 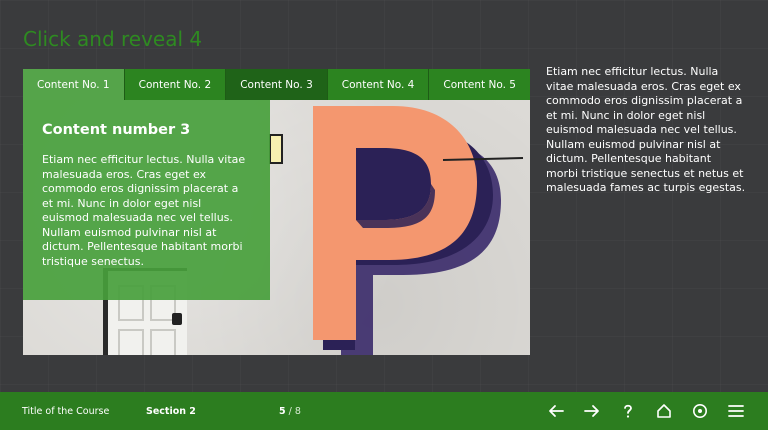 I want to click on total-pages: / 8, so click(x=294, y=411).